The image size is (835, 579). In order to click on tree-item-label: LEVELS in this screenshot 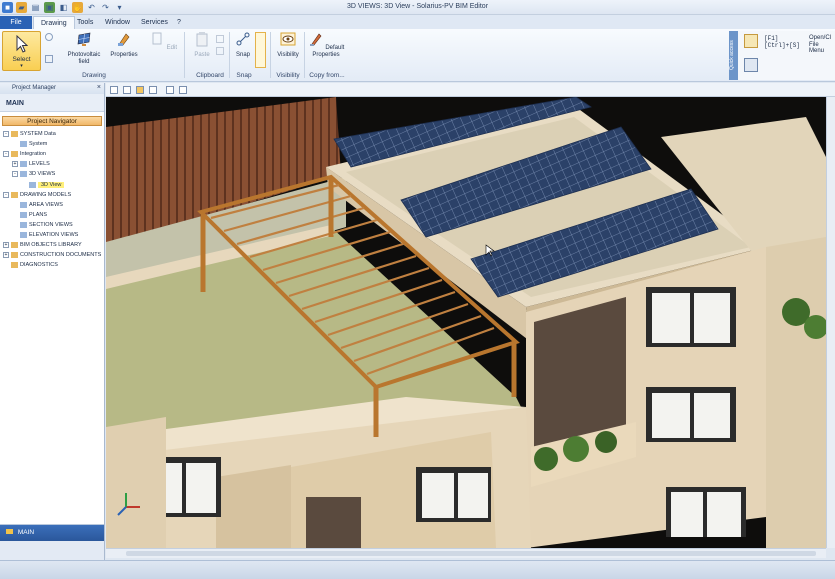, I will do `click(39, 164)`.